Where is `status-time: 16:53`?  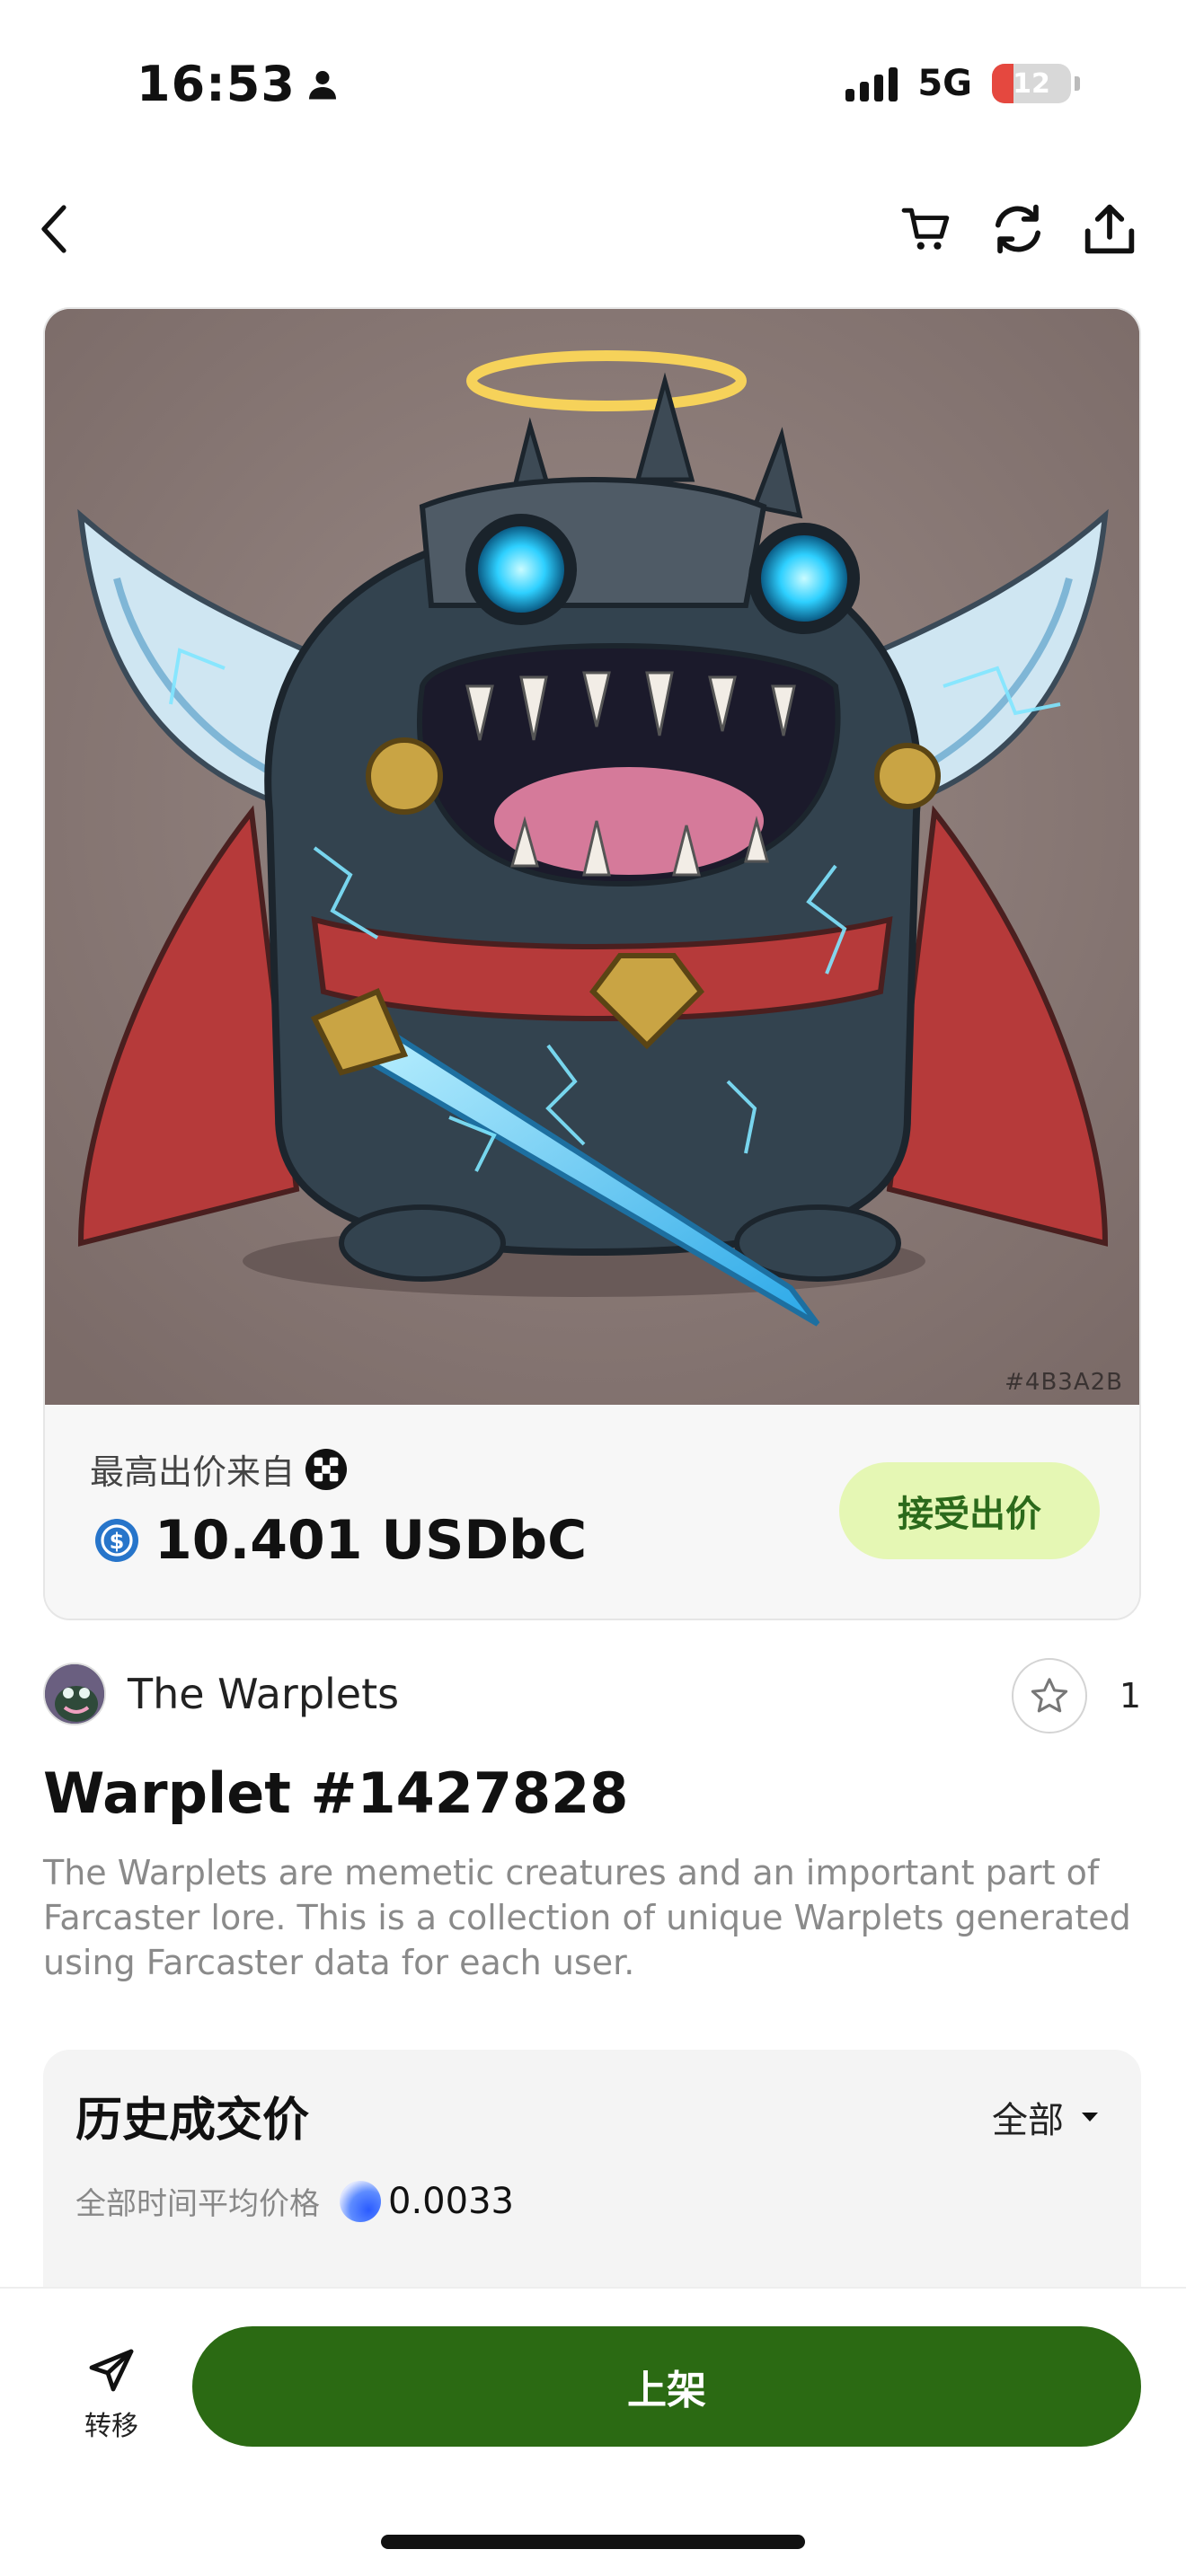 status-time: 16:53 is located at coordinates (238, 84).